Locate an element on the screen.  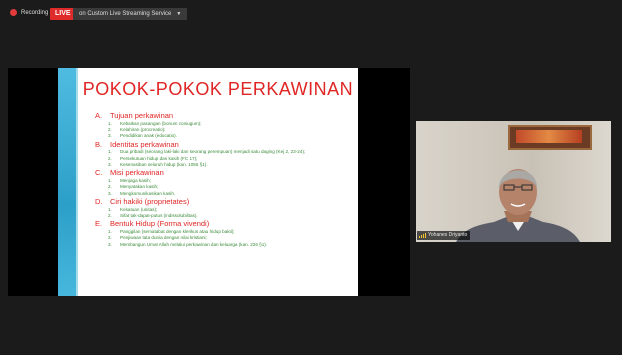
live-badge: LIVE is located at coordinates (63, 14).